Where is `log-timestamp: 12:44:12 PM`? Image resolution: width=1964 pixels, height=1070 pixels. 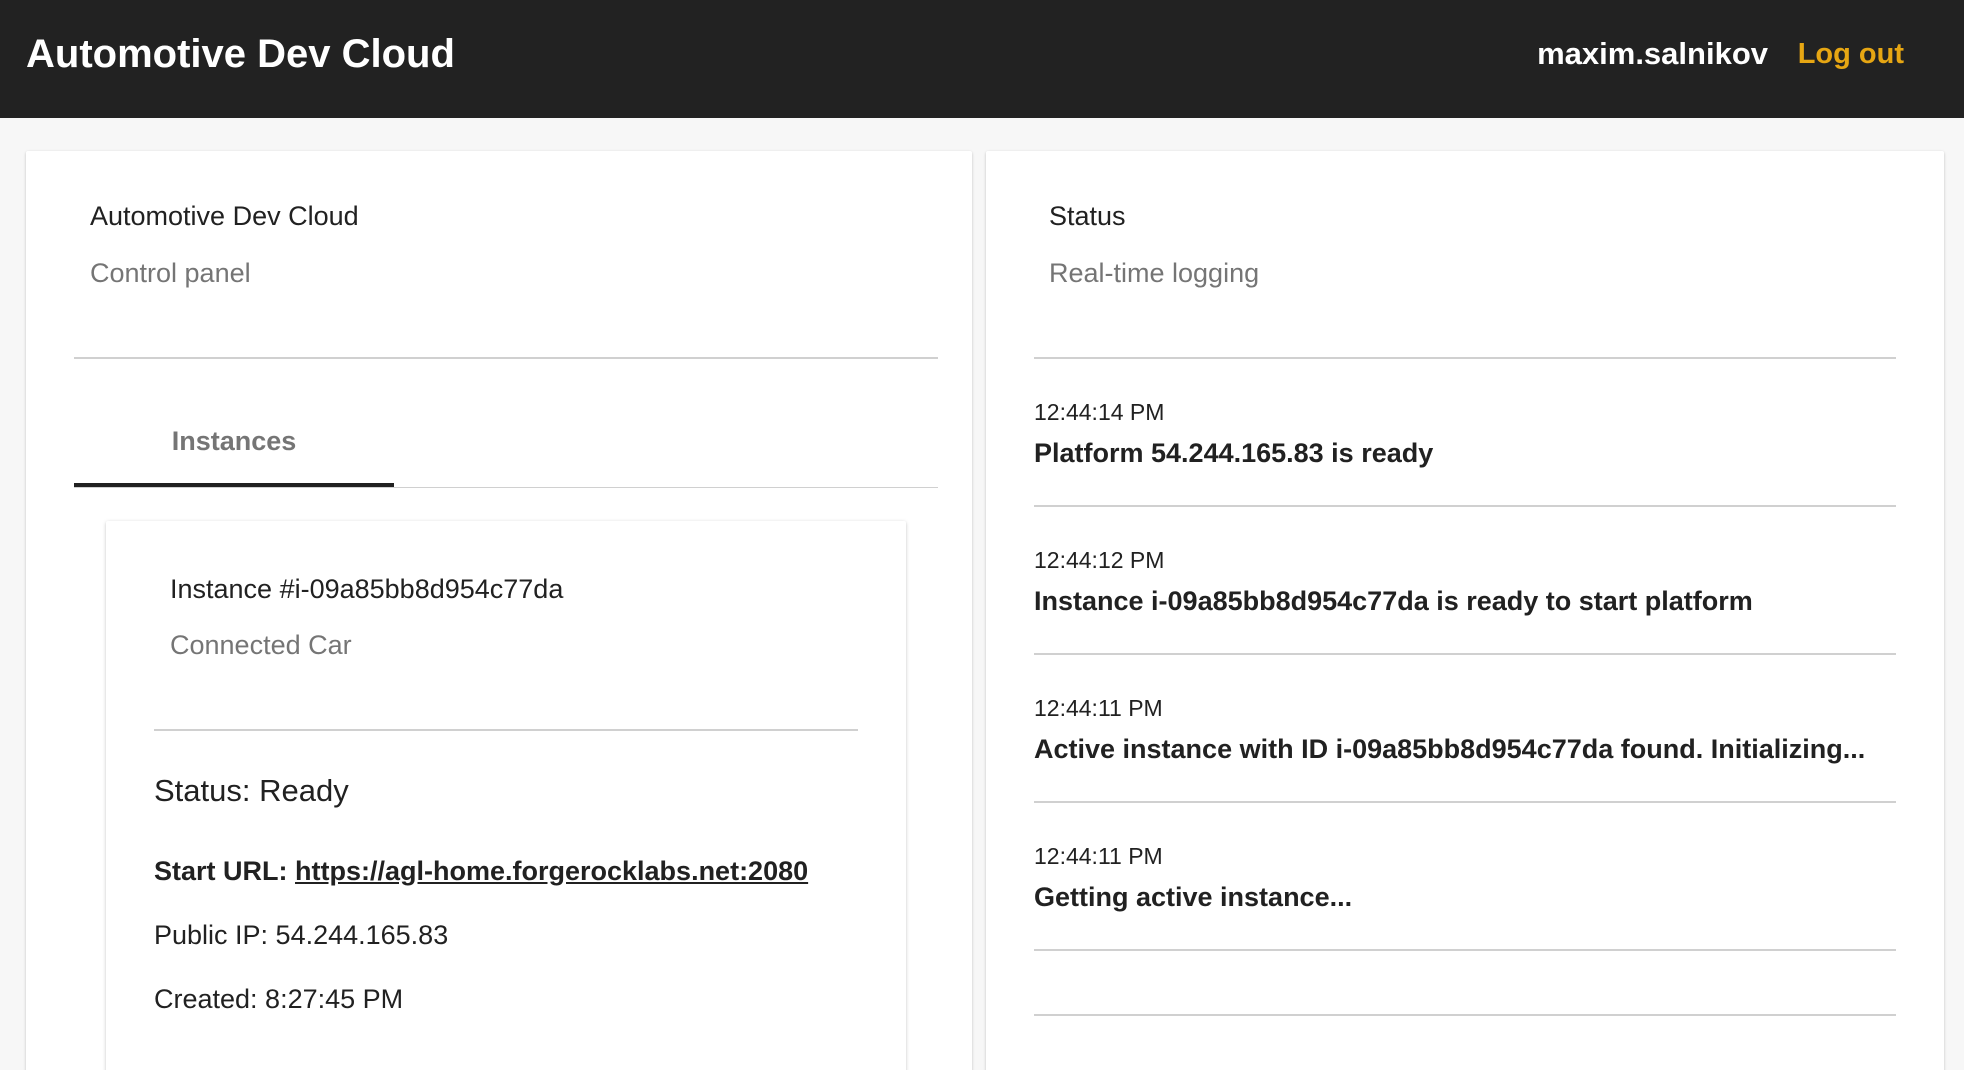
log-timestamp: 12:44:12 PM is located at coordinates (1099, 560).